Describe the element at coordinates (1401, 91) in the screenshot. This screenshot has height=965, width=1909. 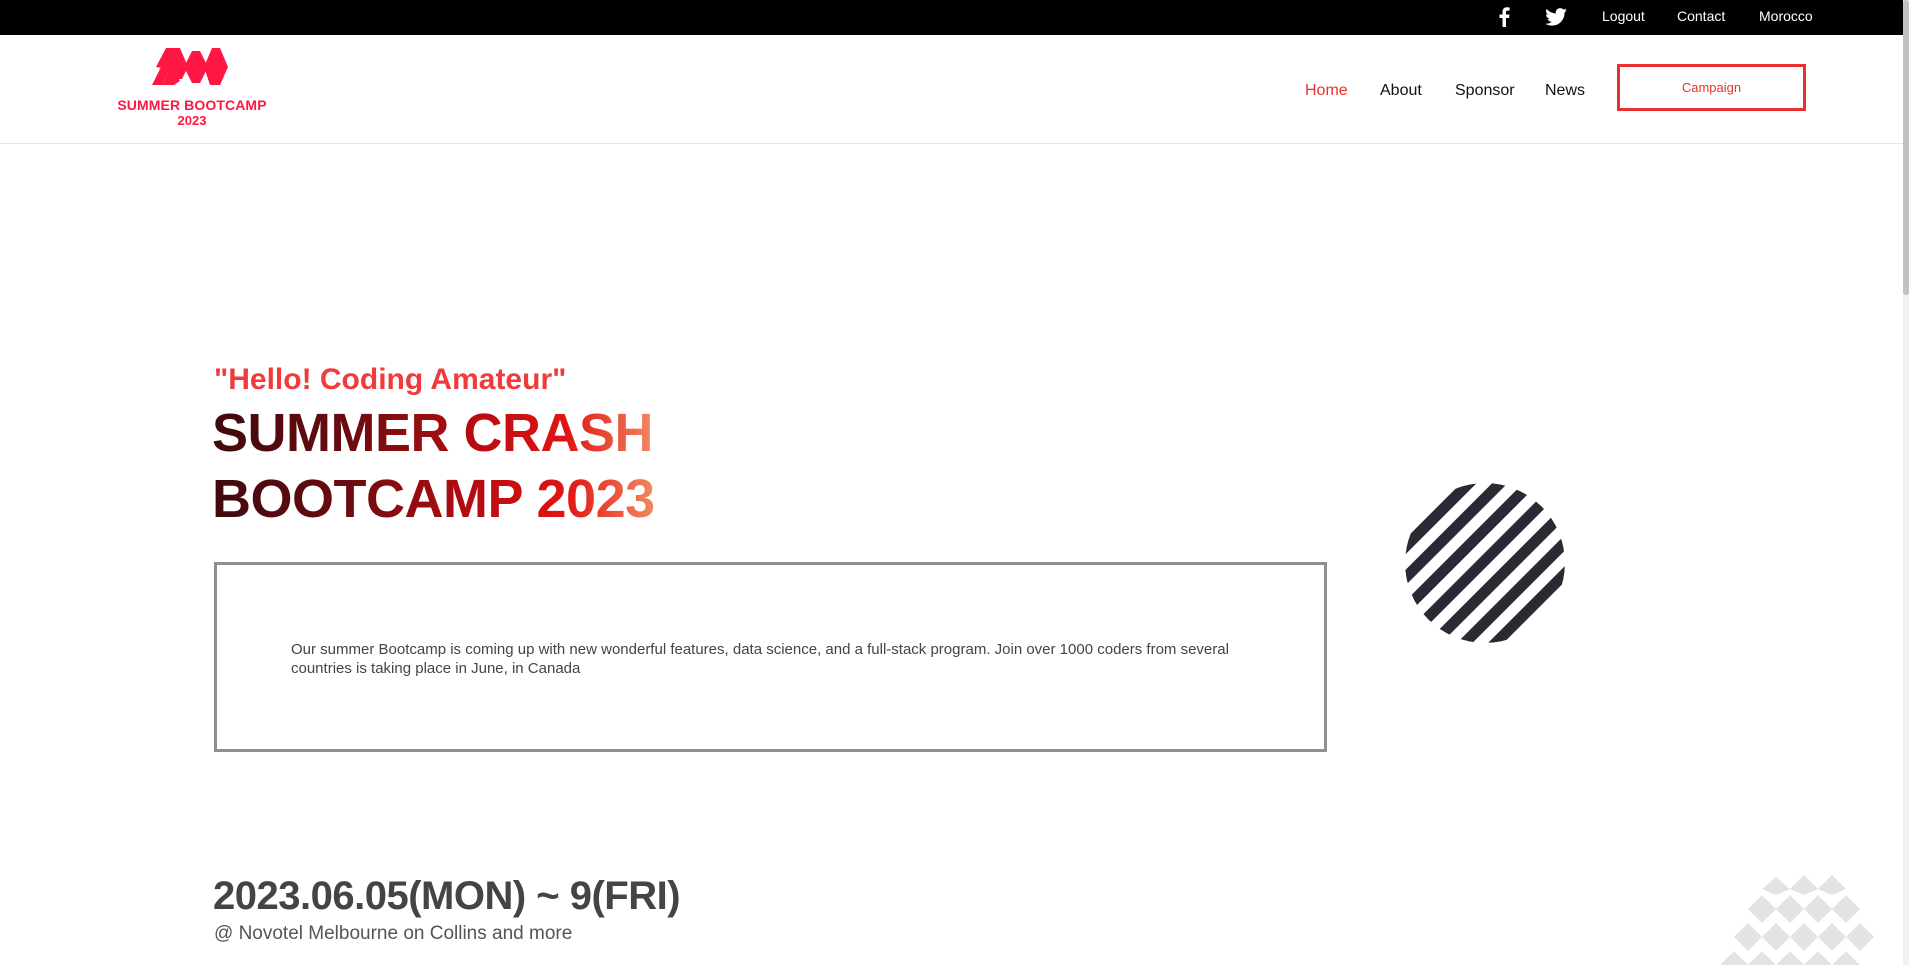
I see `nav-about: About` at that location.